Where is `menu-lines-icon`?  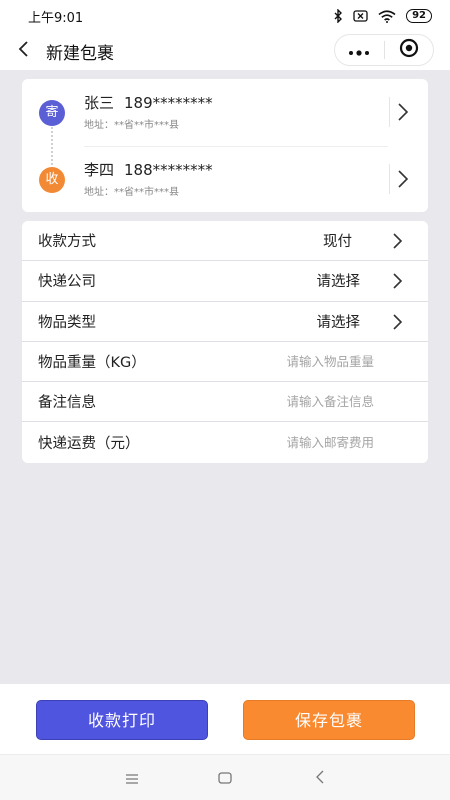 menu-lines-icon is located at coordinates (132, 778).